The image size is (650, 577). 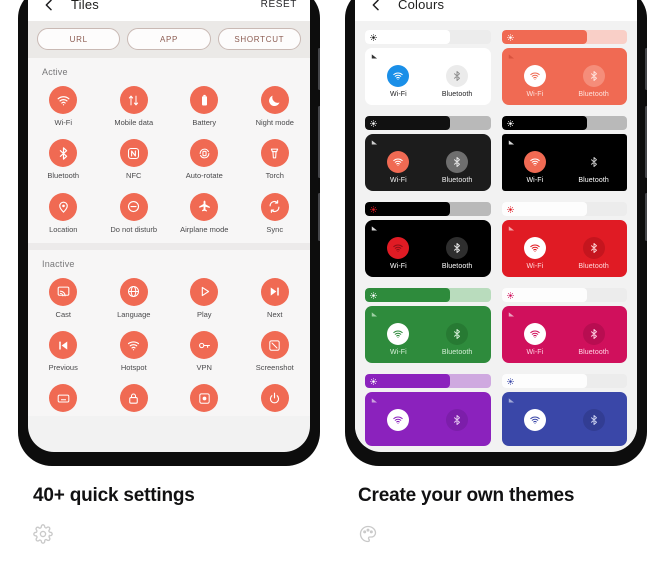 What do you see at coordinates (204, 291) in the screenshot?
I see `play-icon` at bounding box center [204, 291].